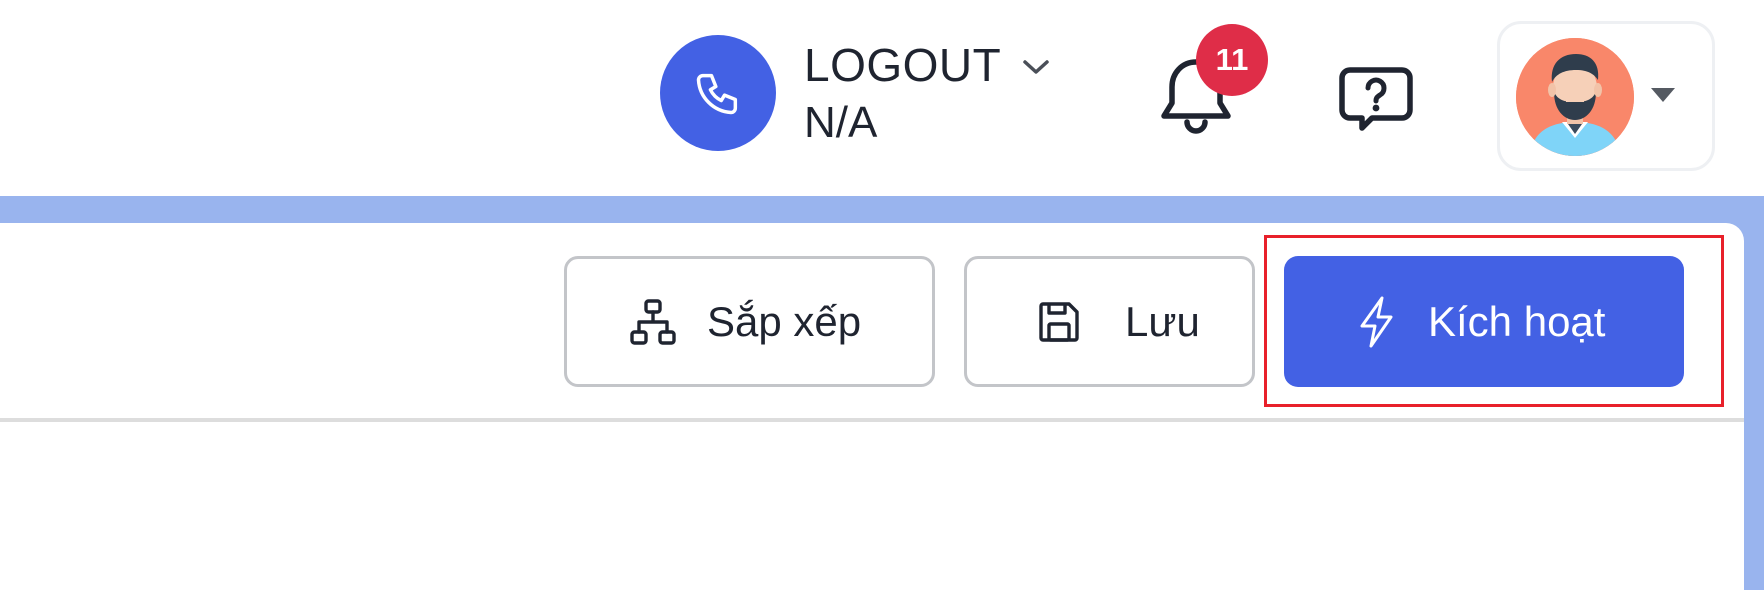  Describe the element at coordinates (1162, 321) in the screenshot. I see `save-button-label: Lưu` at that location.